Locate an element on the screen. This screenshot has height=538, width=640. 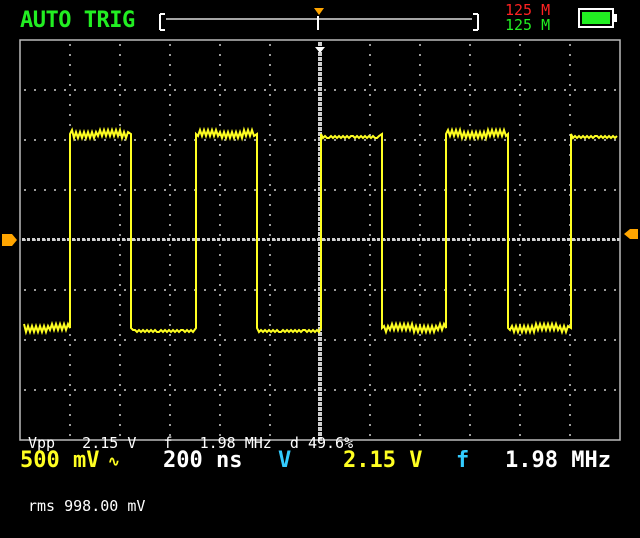
frequency-value: 1.98 MHz is located at coordinates (558, 460).